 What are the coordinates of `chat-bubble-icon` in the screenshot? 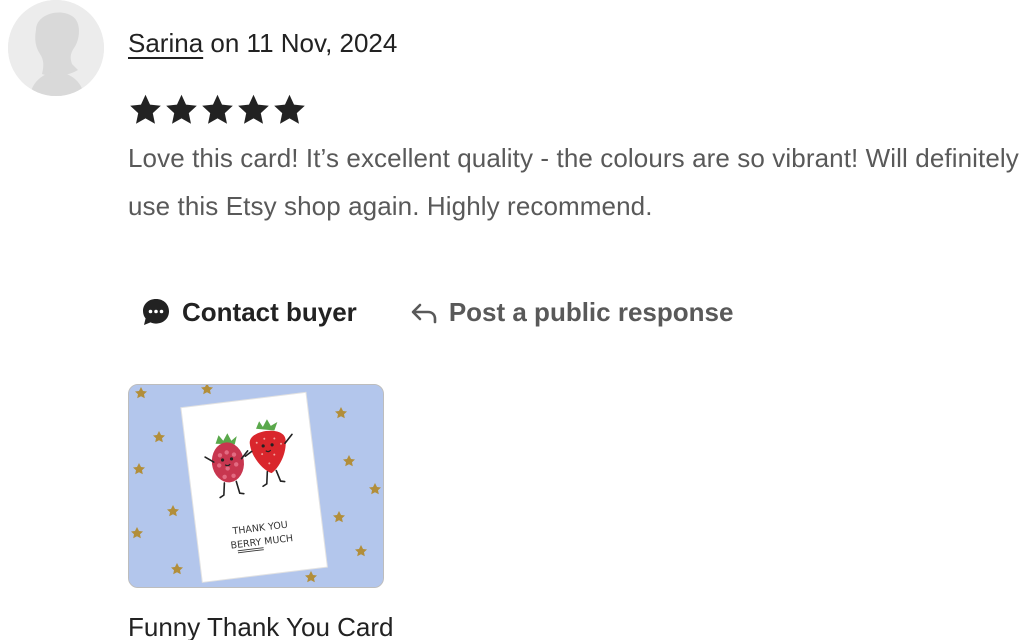 It's located at (156, 312).